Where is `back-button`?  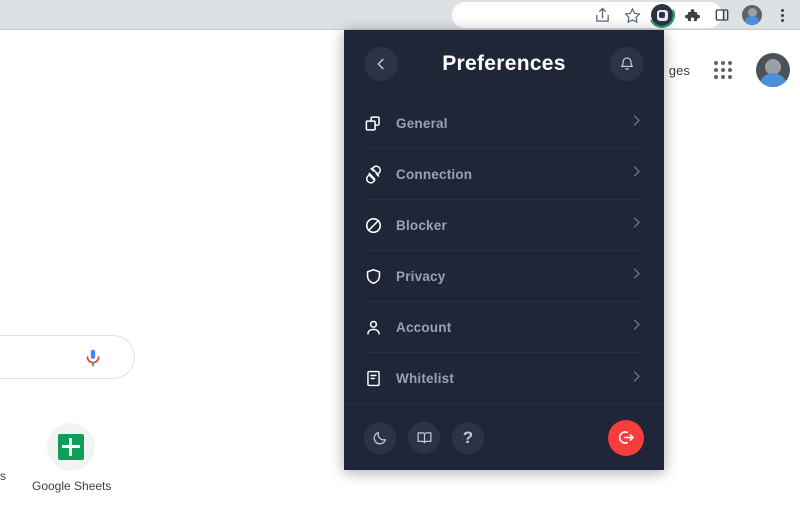 back-button is located at coordinates (381, 64).